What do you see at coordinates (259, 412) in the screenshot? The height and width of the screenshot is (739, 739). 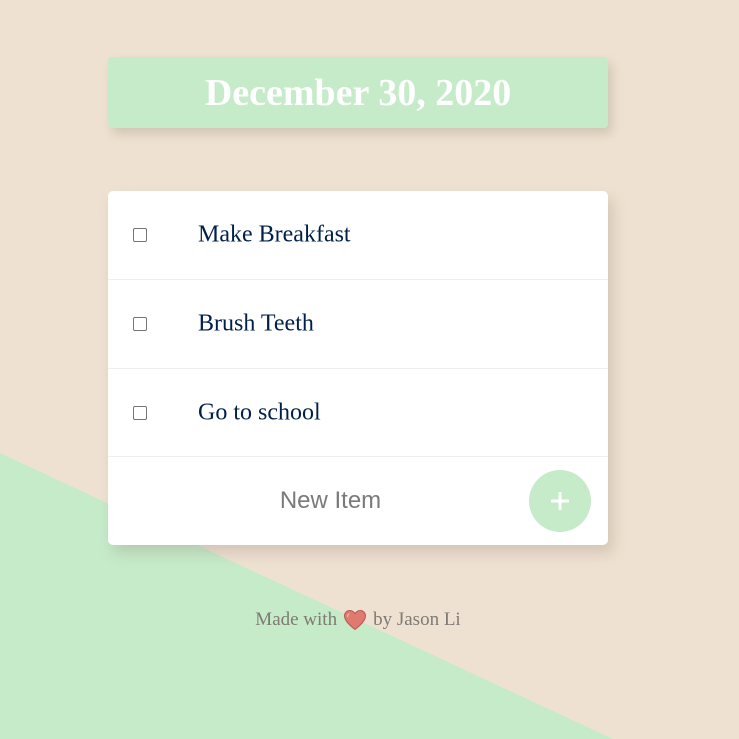 I see `item-label: Go to school` at bounding box center [259, 412].